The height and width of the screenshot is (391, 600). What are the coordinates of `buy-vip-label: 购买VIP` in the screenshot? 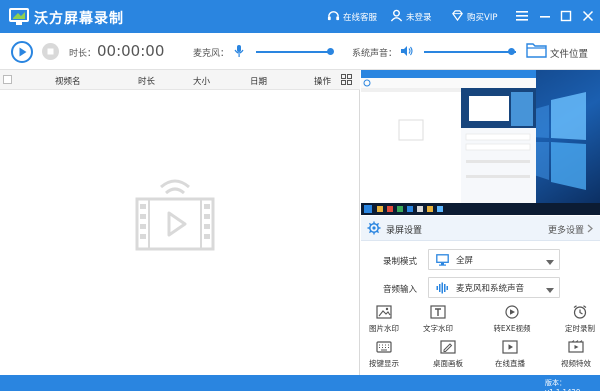 It's located at (482, 18).